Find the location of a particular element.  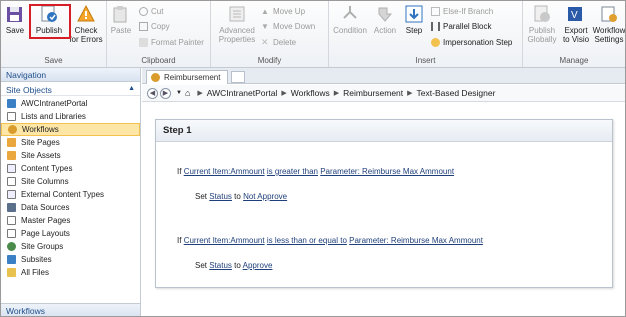

else-if-branch-button: Else-If Branch is located at coordinates (462, 11).